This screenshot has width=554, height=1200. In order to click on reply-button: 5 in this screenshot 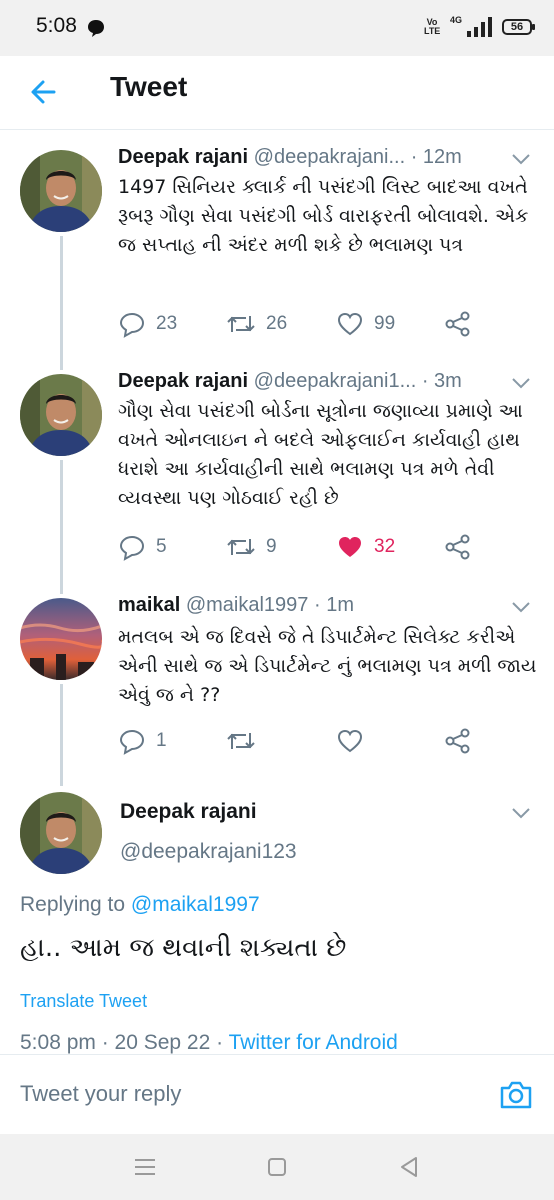, I will do `click(142, 547)`.